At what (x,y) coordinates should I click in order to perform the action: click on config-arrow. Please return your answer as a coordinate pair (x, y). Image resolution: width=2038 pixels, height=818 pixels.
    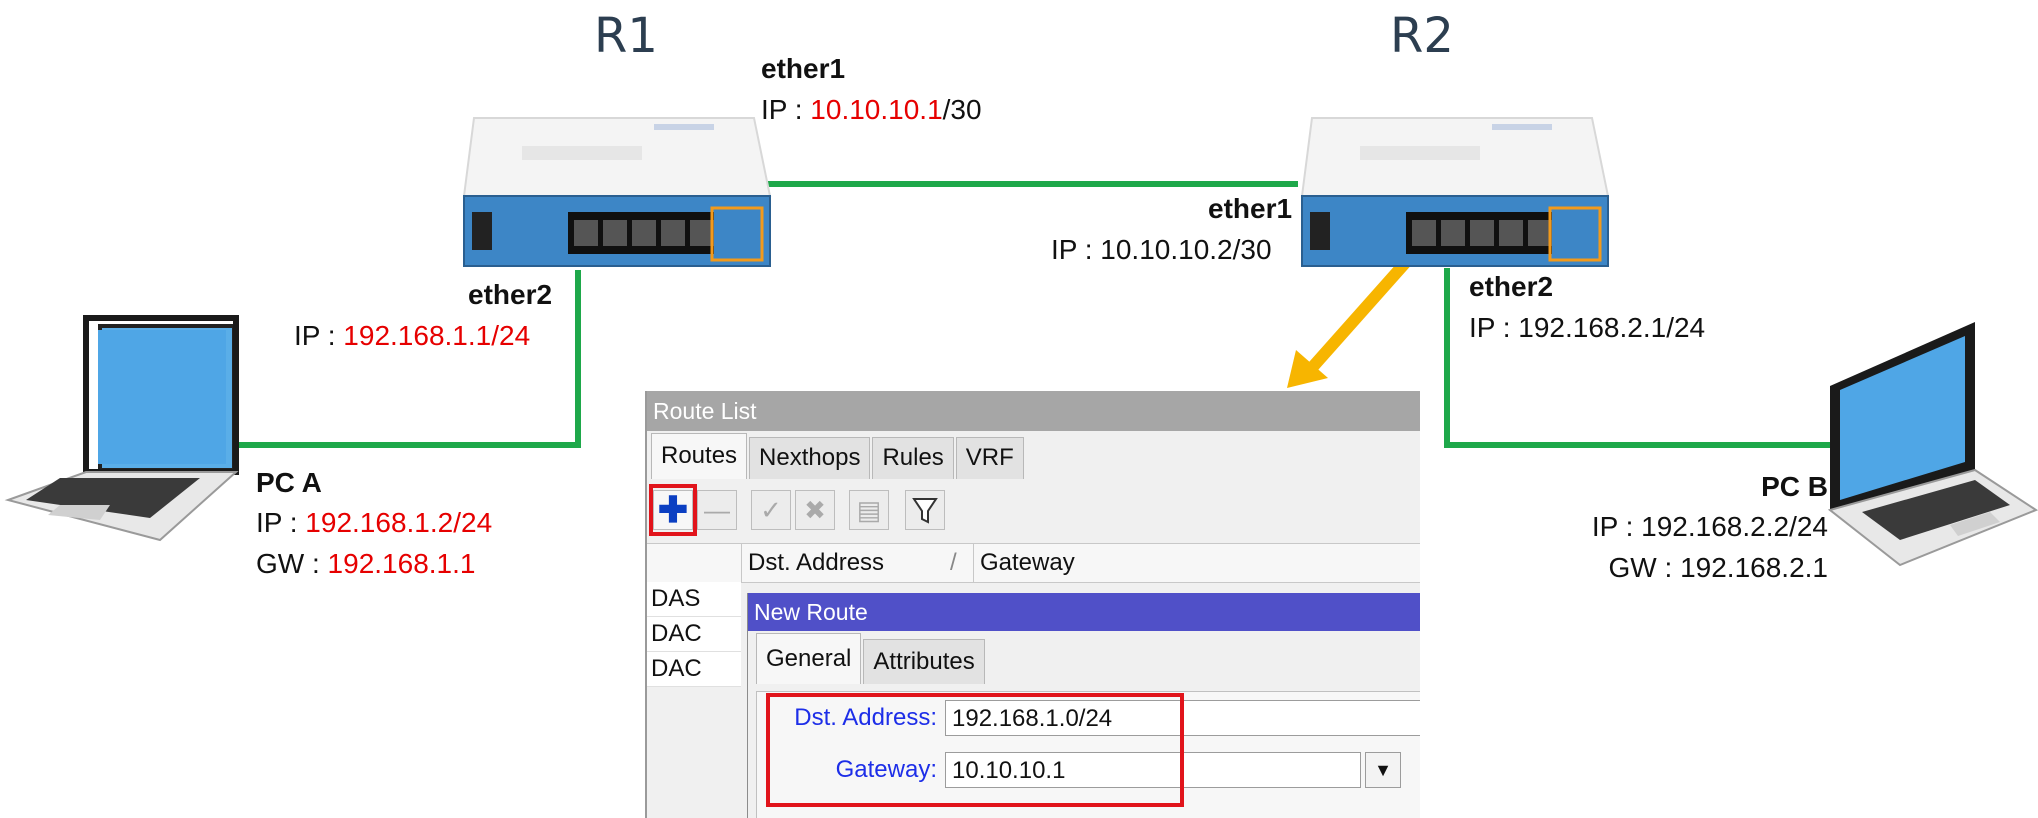
    Looking at the image, I should click on (1349, 323).